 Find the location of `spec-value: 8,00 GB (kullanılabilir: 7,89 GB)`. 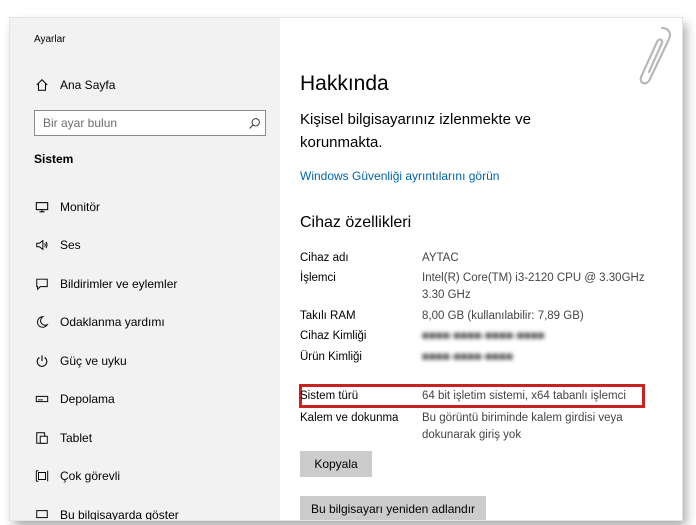

spec-value: 8,00 GB (kullanılabilir: 7,89 GB) is located at coordinates (503, 316).